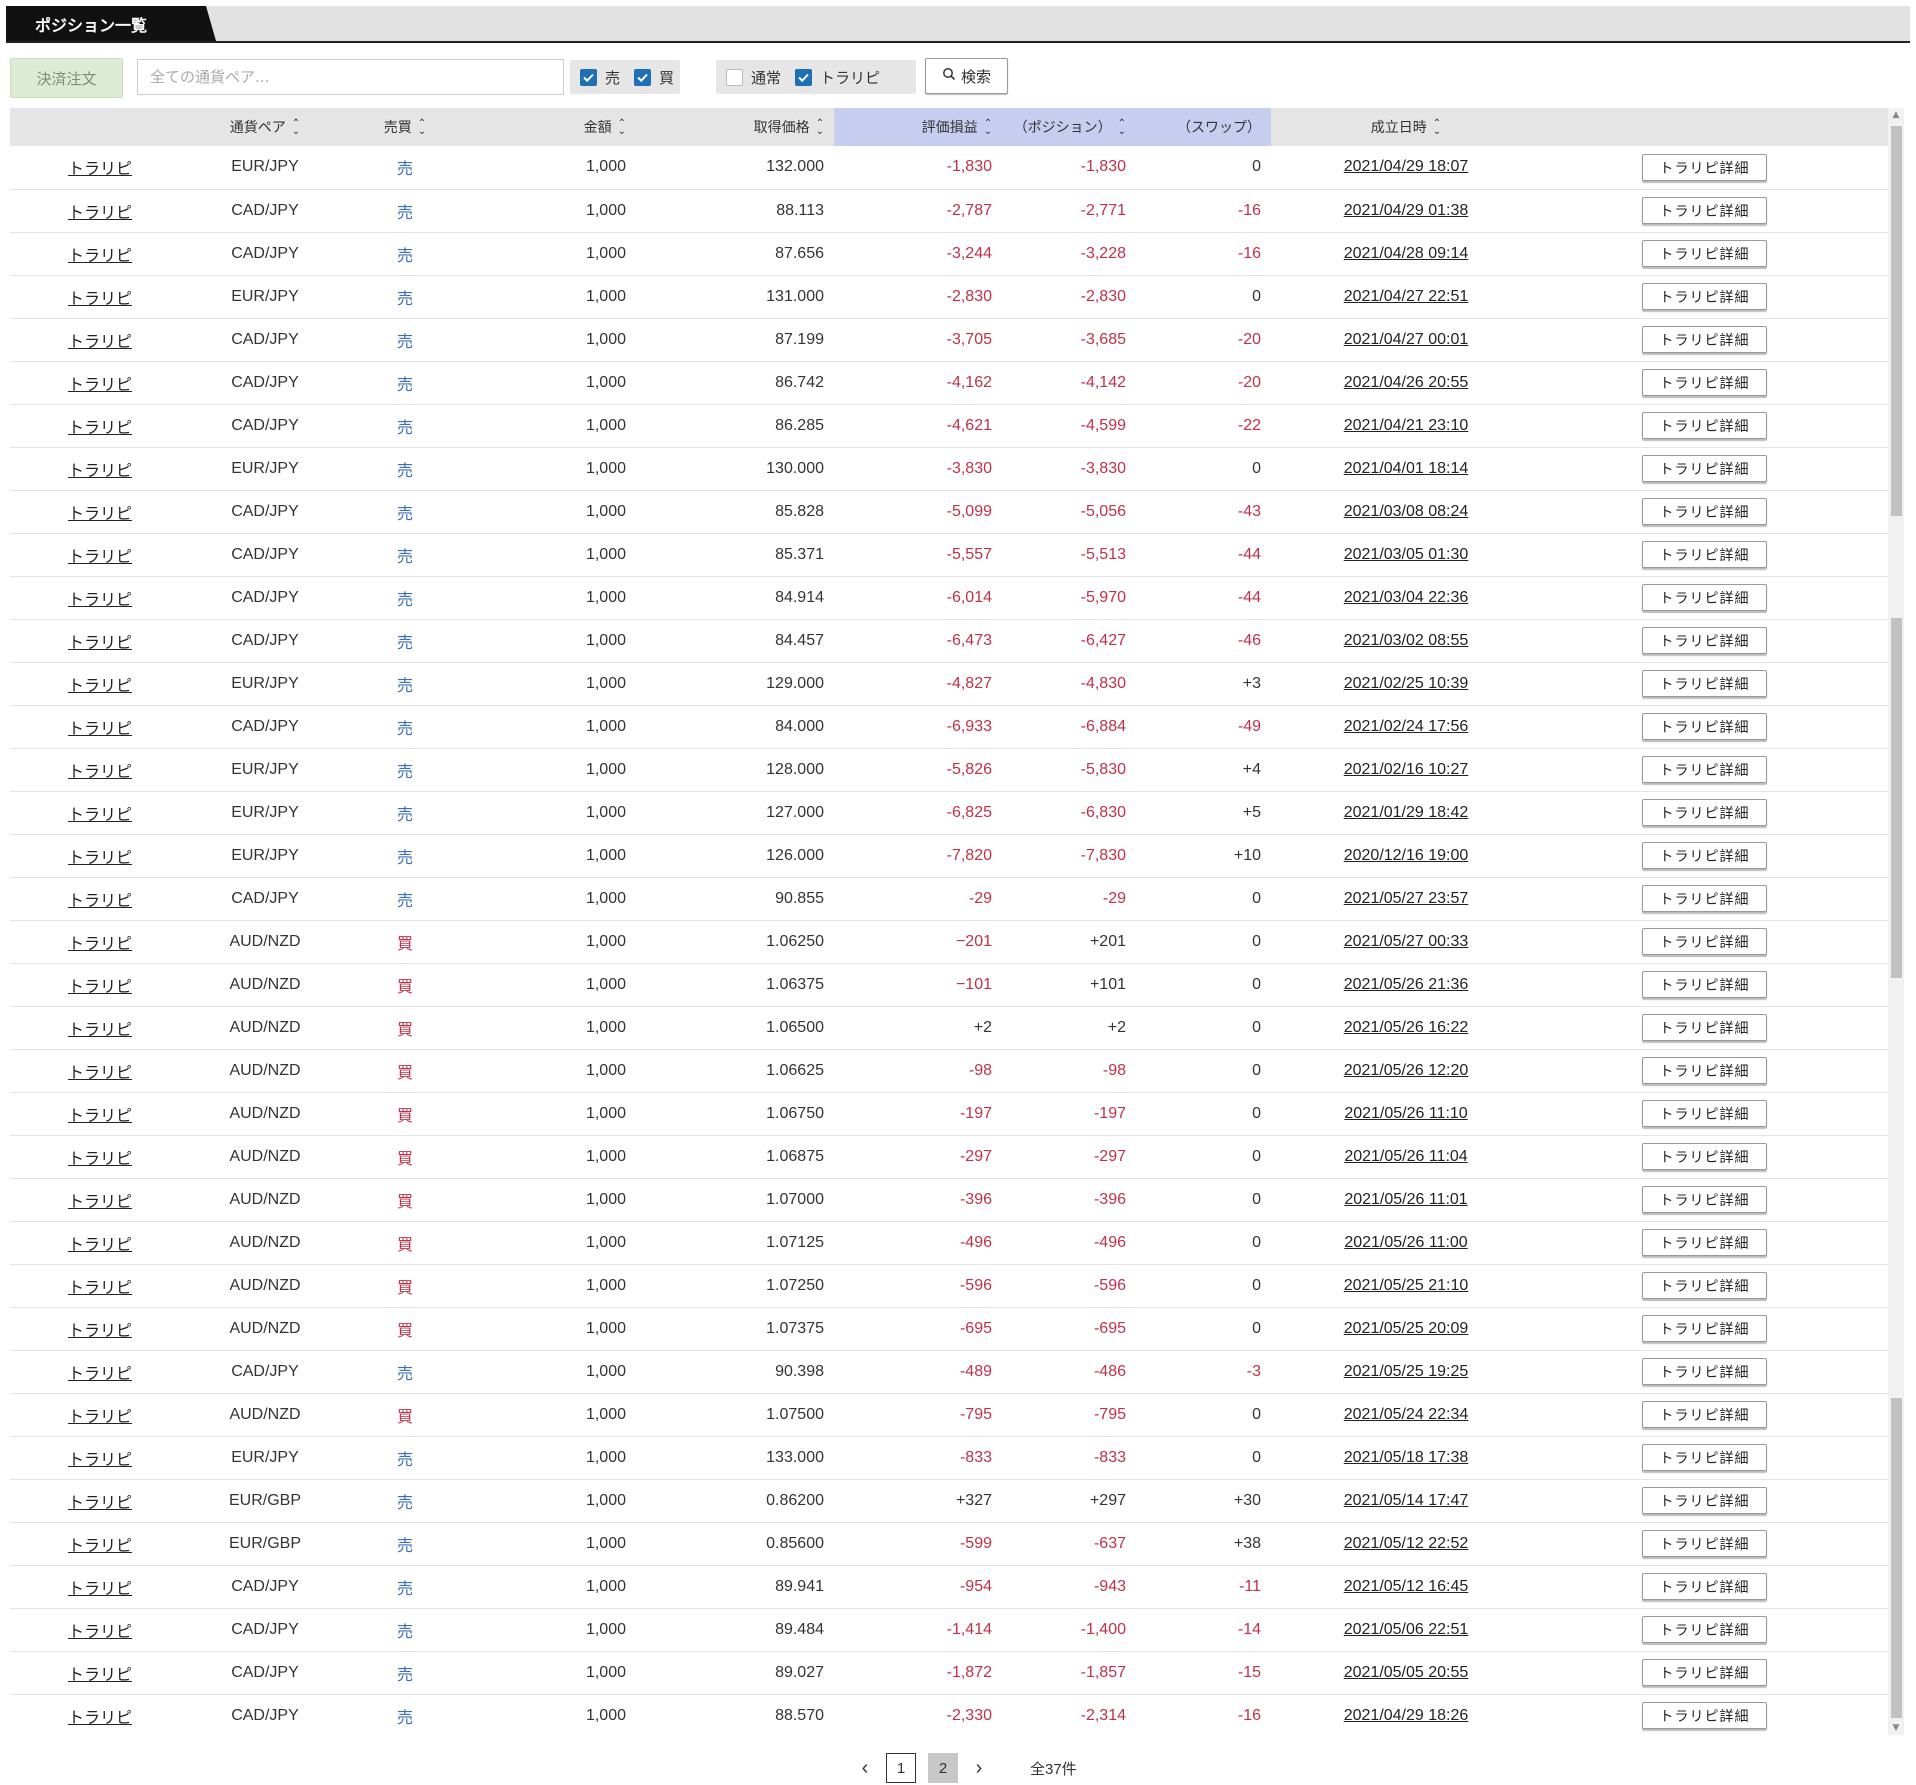 The image size is (1916, 1785). What do you see at coordinates (111, 23) in the screenshot?
I see `tab-position-list: ポジション一覧` at bounding box center [111, 23].